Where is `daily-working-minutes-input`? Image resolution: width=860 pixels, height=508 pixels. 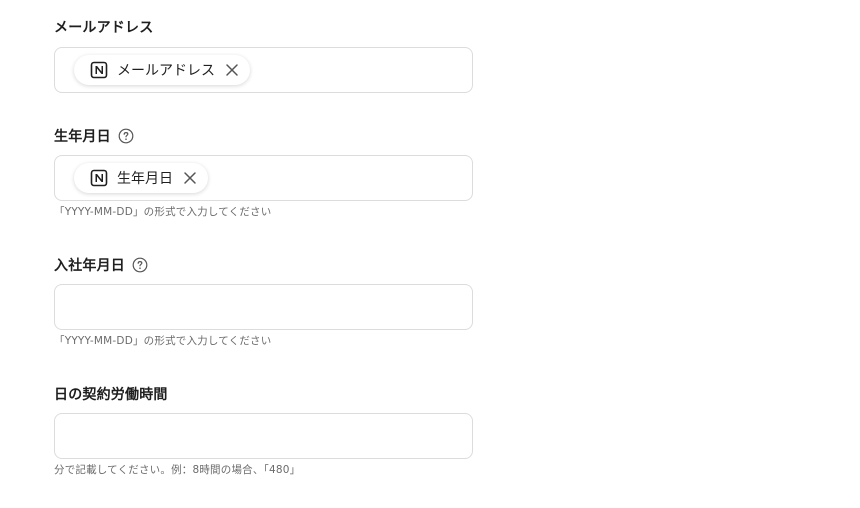 daily-working-minutes-input is located at coordinates (263, 436).